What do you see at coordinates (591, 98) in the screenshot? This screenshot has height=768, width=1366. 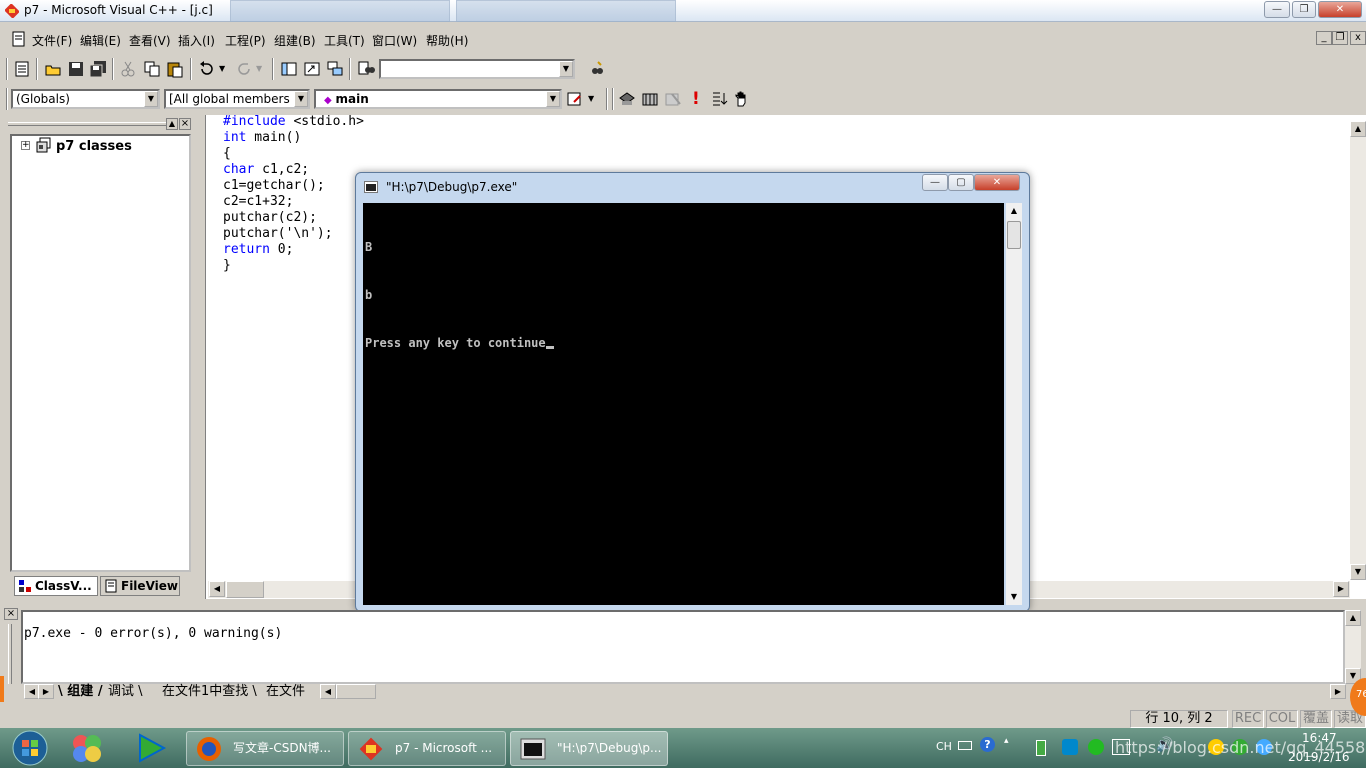 I see `wizard-action-dropdown-arrow: ▼` at bounding box center [591, 98].